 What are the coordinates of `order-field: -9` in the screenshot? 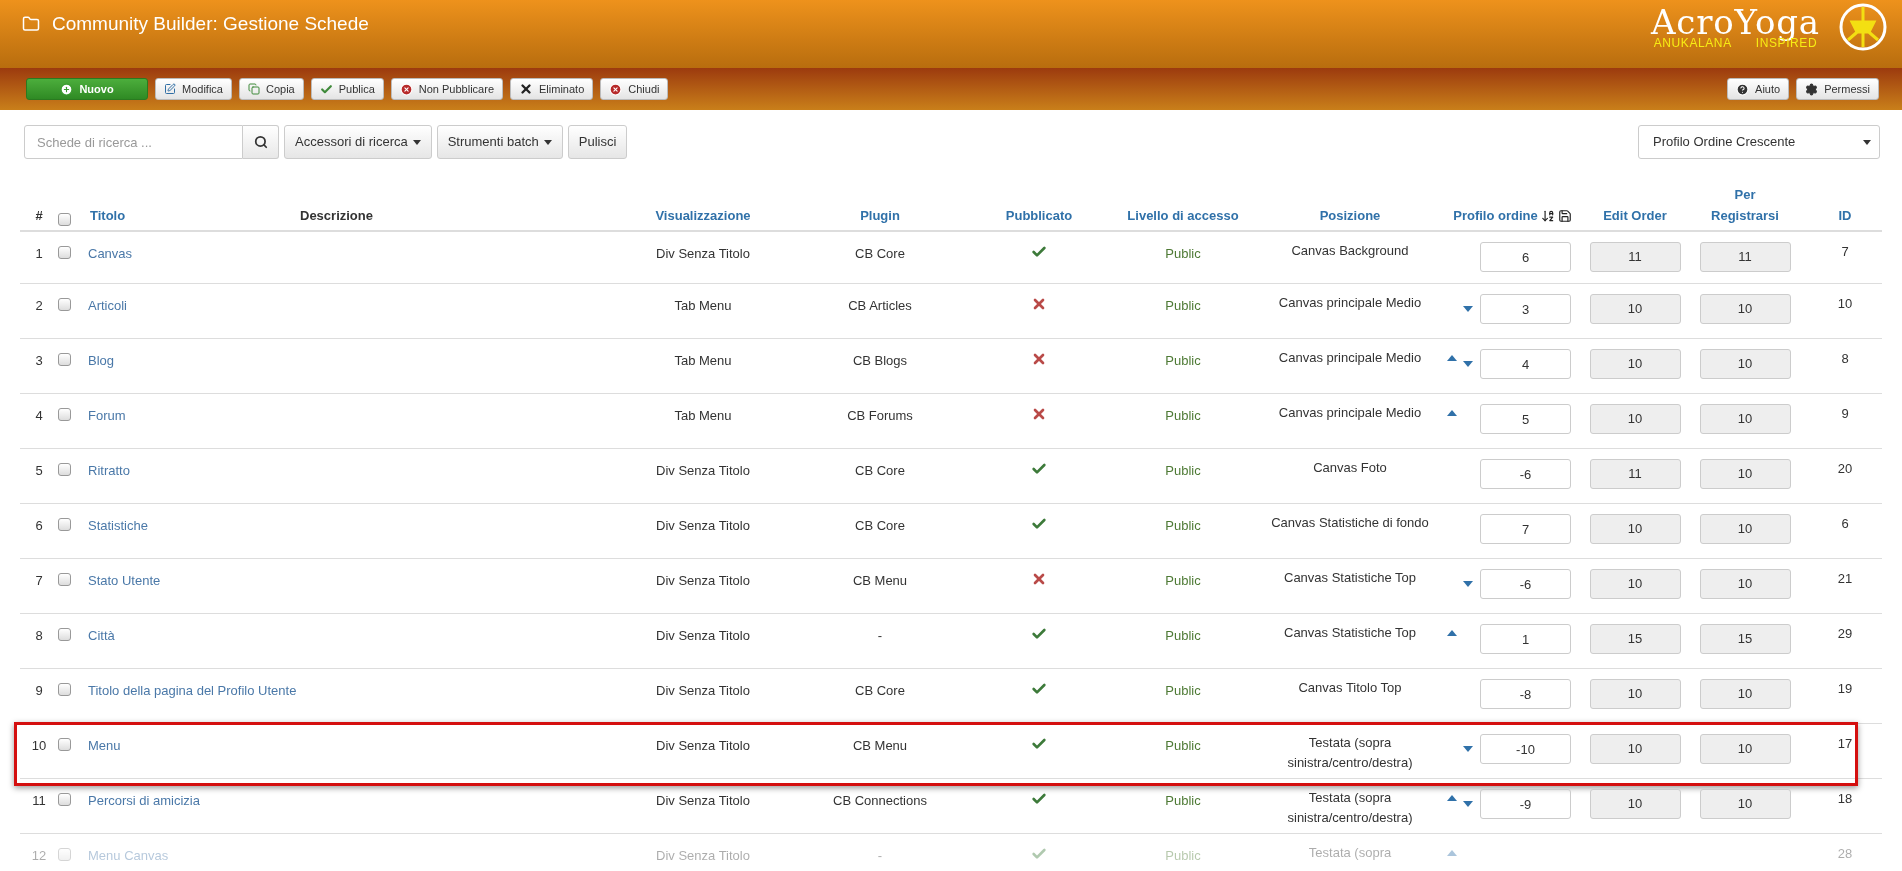 It's located at (1525, 804).